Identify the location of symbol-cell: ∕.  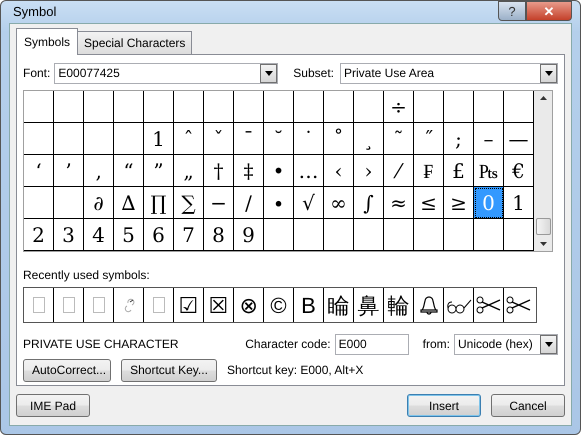
(249, 203).